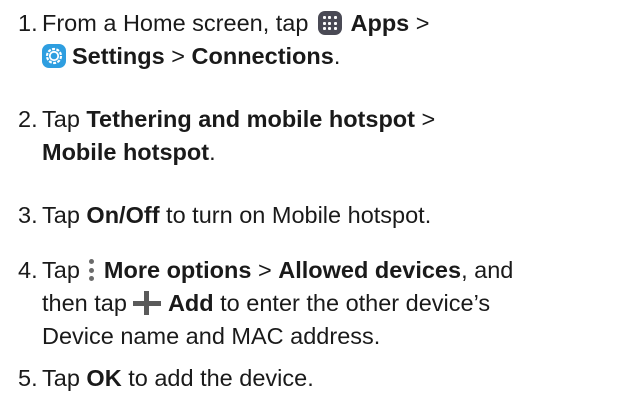  What do you see at coordinates (323, 378) in the screenshot?
I see `step-5: 5. Tap OK to add the device.` at bounding box center [323, 378].